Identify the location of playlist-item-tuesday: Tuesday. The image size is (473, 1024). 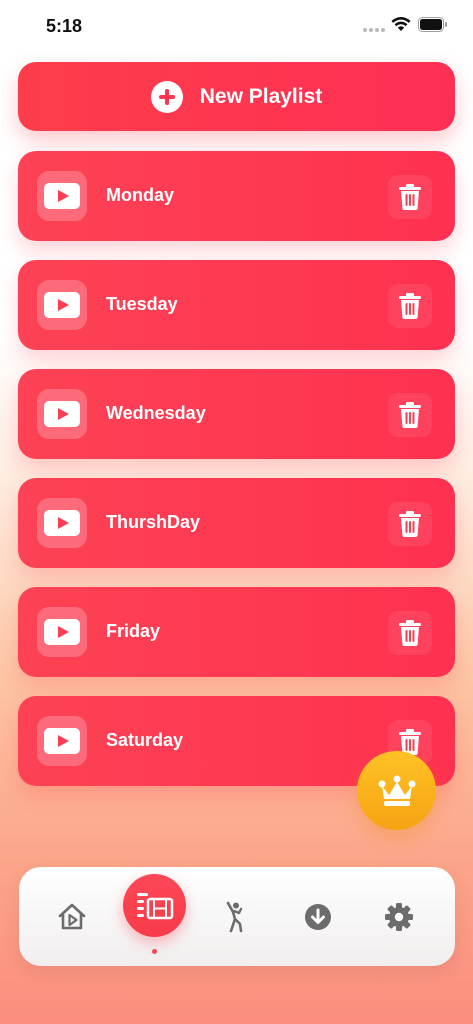
(236, 305).